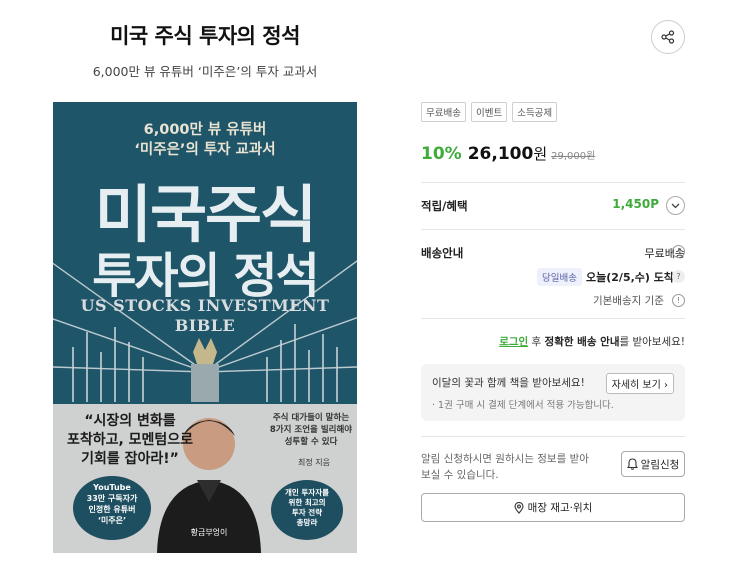 The image size is (739, 563). What do you see at coordinates (636, 385) in the screenshot?
I see `gift-detail-label: 자세히 보기` at bounding box center [636, 385].